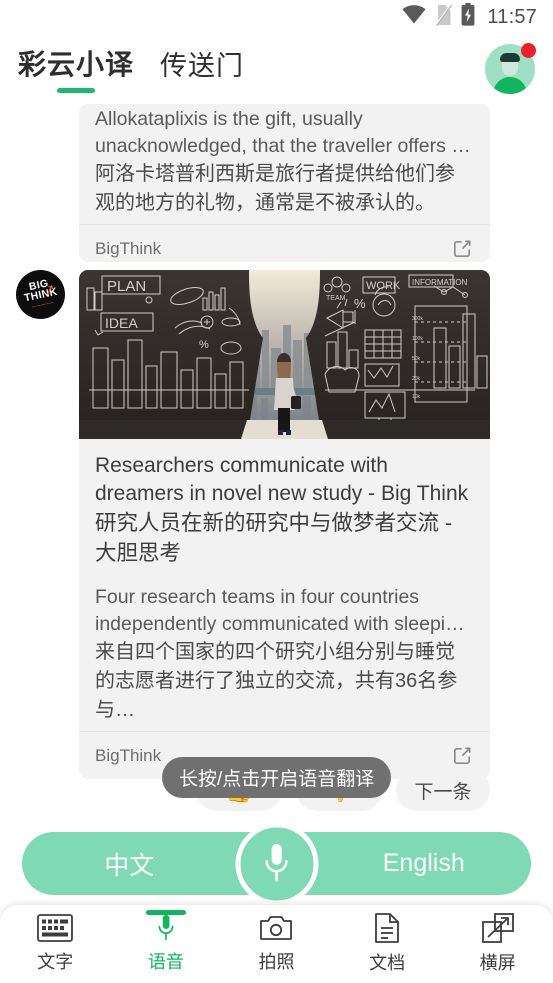  I want to click on svg-text: 20k, so click(416, 379).